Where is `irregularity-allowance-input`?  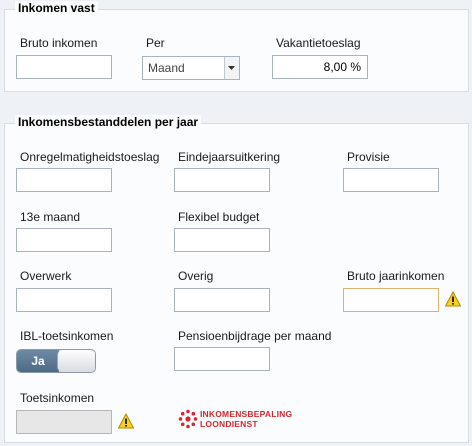 irregularity-allowance-input is located at coordinates (64, 180).